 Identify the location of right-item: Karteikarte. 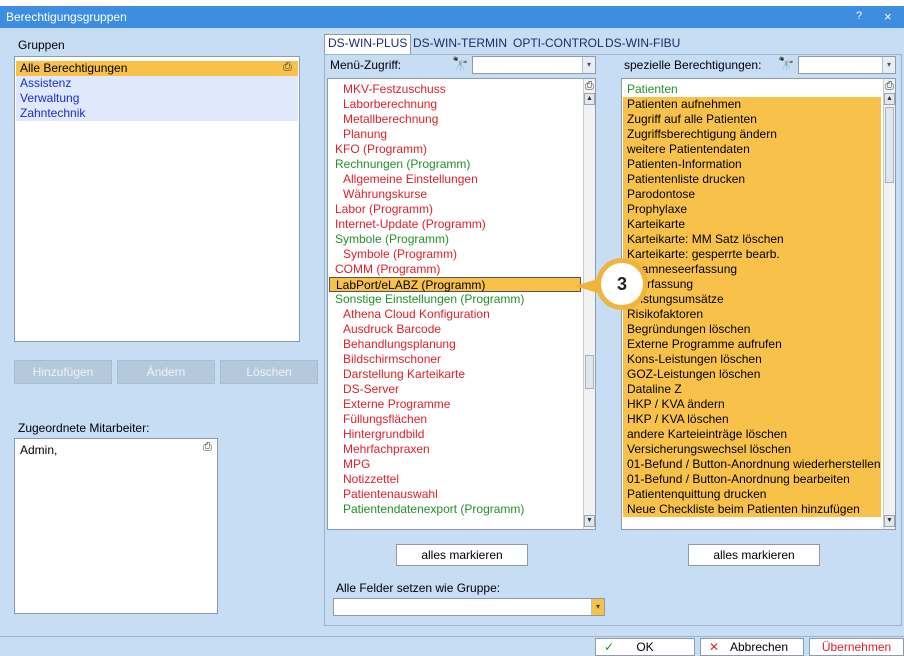
(752, 224).